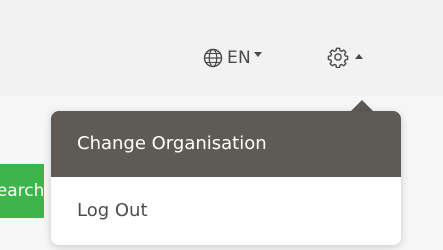  I want to click on settings-menu-toggle, so click(345, 57).